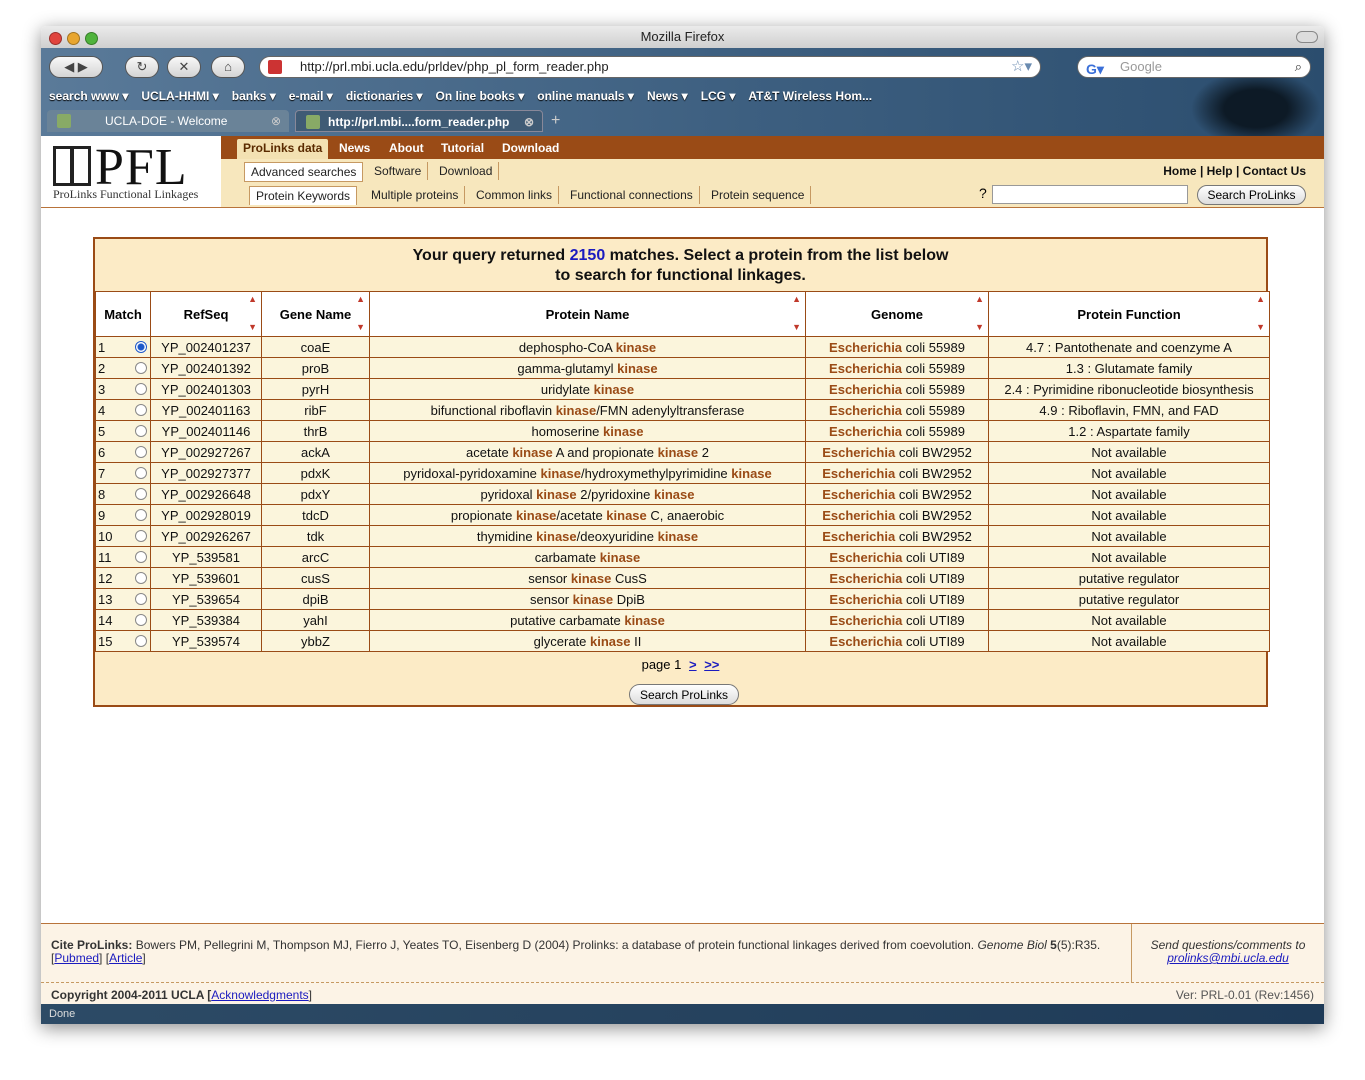 This screenshot has width=1365, height=1080. Describe the element at coordinates (711, 664) in the screenshot. I see `last-page-link: >>` at that location.